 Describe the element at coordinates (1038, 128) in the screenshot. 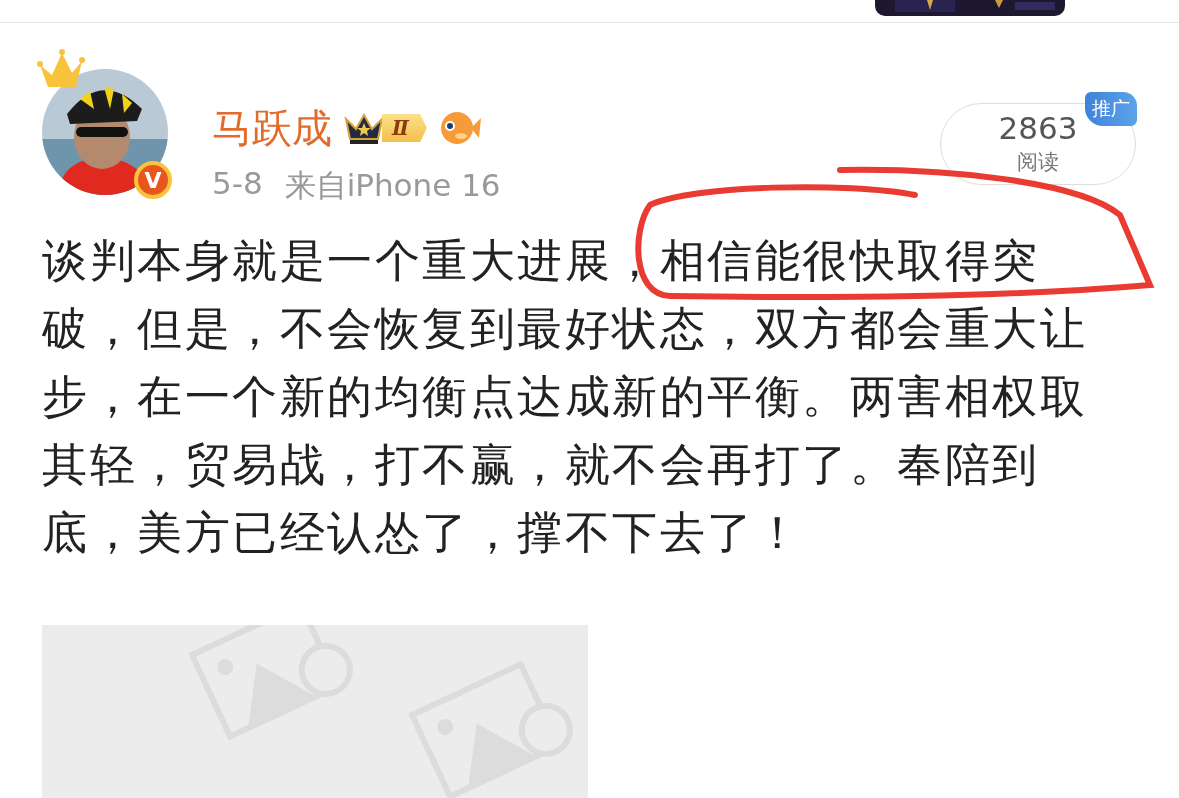

I see `read-count: 2863` at that location.